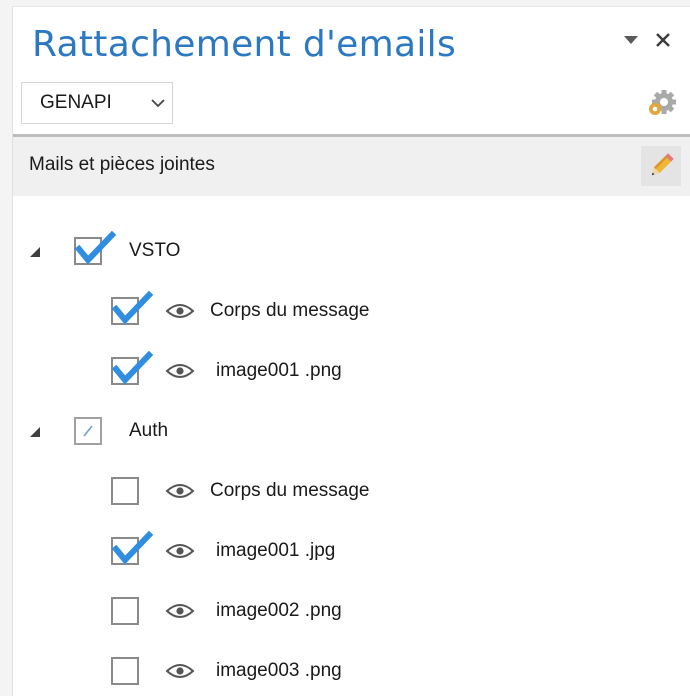  I want to click on item-label: image002 .png, so click(279, 610).